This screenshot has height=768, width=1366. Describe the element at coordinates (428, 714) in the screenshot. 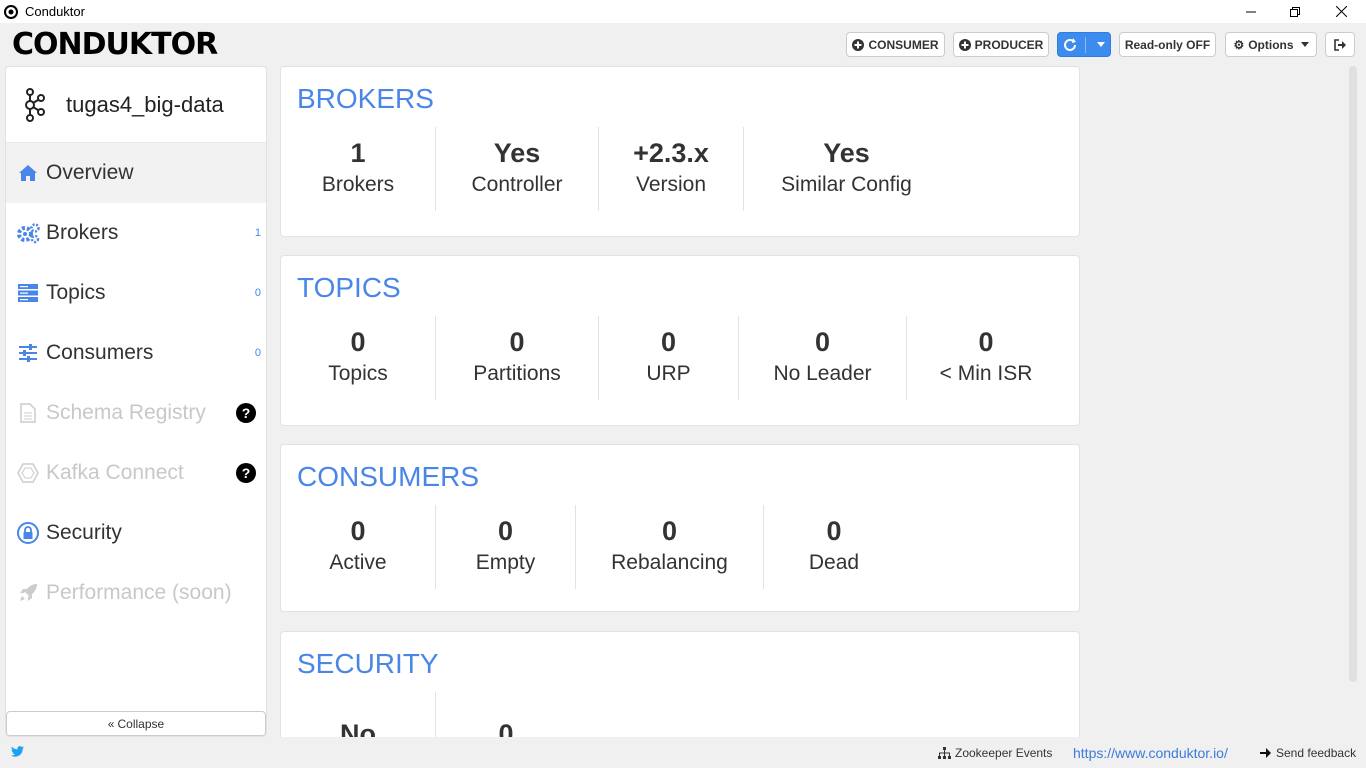

I see `security-stats: No 0` at that location.